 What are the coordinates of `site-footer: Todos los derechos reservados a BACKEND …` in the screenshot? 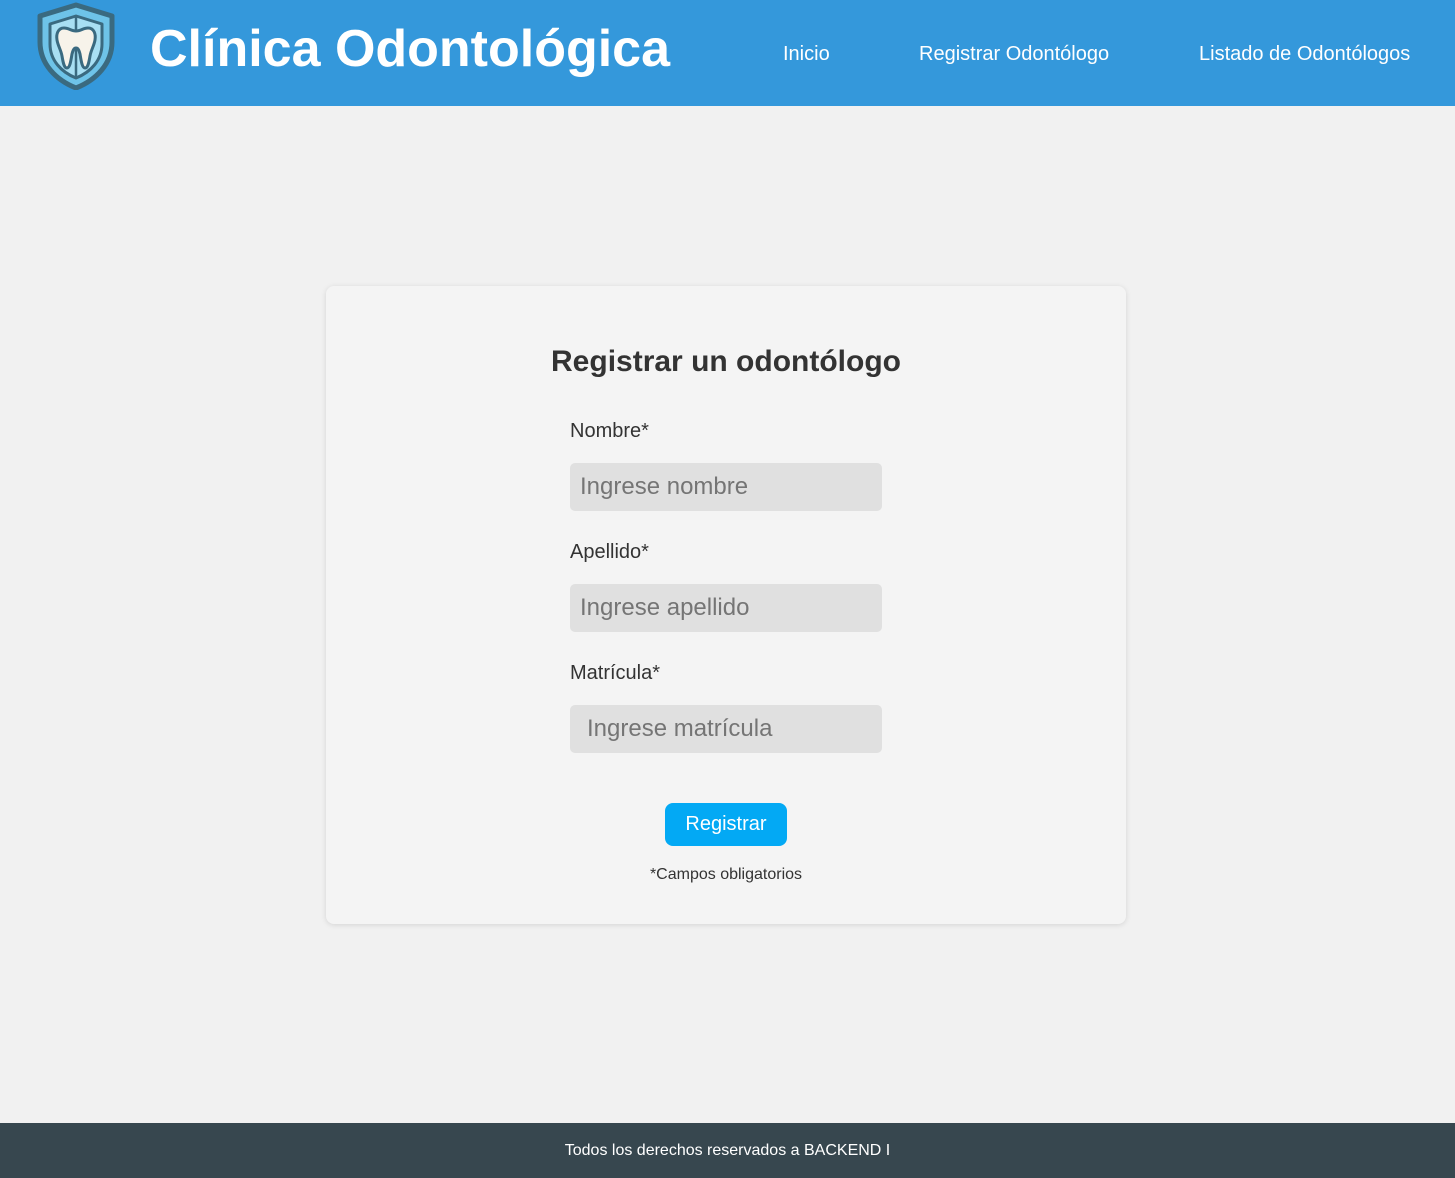 It's located at (727, 1150).